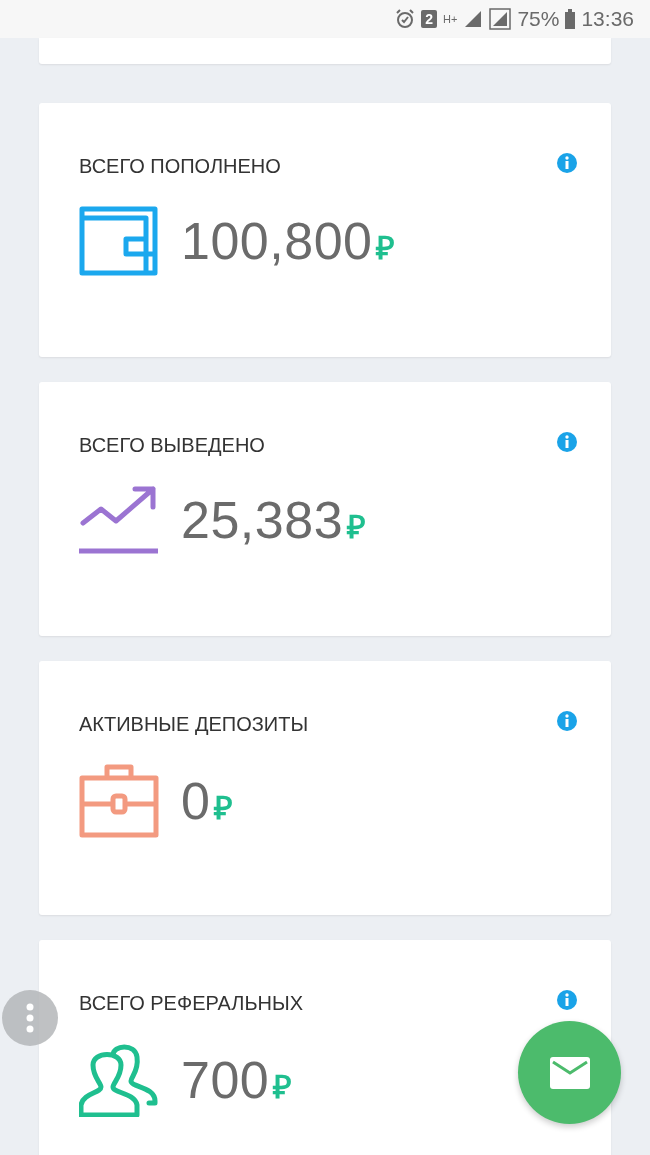 Image resolution: width=650 pixels, height=1155 pixels. Describe the element at coordinates (119, 520) in the screenshot. I see `trend-chart-icon` at that location.